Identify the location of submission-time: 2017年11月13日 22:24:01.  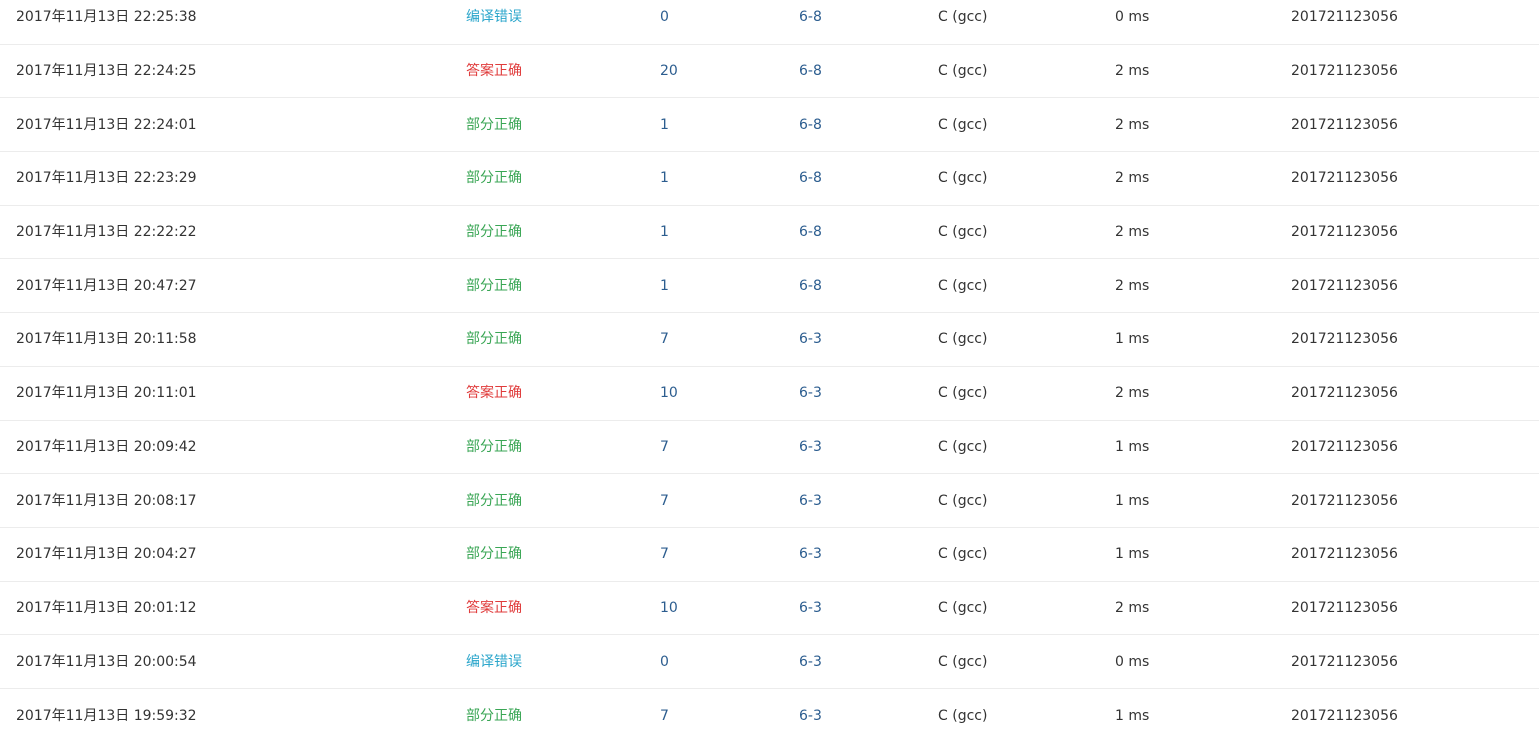
(106, 124).